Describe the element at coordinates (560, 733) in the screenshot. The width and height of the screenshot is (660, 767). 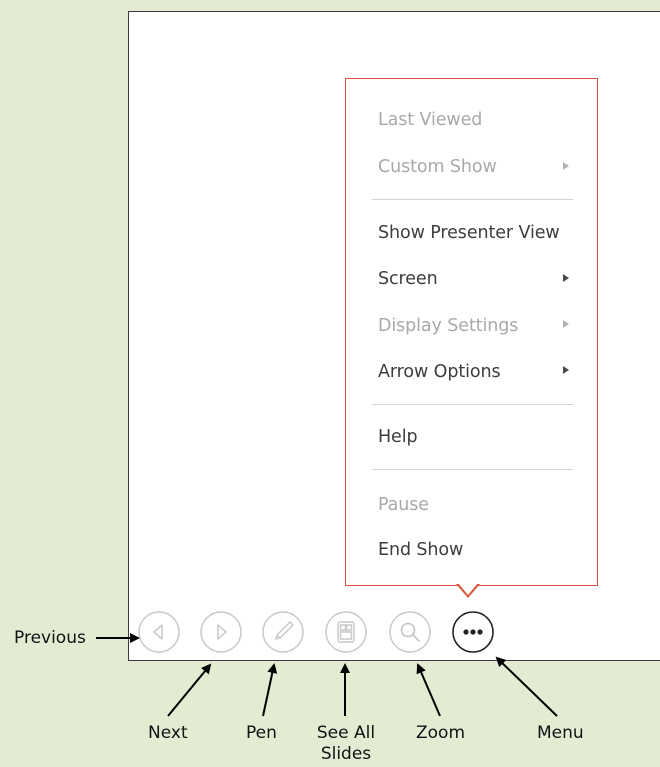
I see `label-menu: Menu` at that location.